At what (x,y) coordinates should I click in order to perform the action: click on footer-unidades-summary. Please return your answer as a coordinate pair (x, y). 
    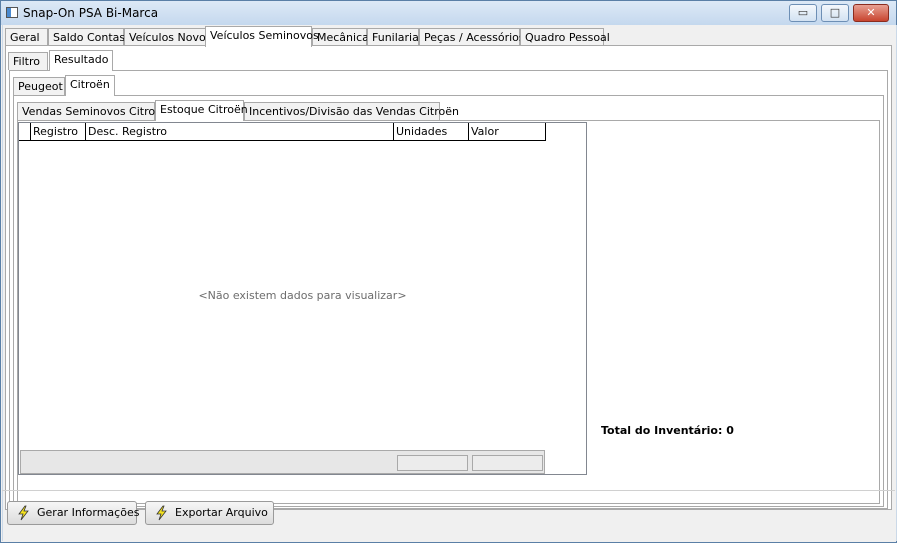
    Looking at the image, I should click on (432, 463).